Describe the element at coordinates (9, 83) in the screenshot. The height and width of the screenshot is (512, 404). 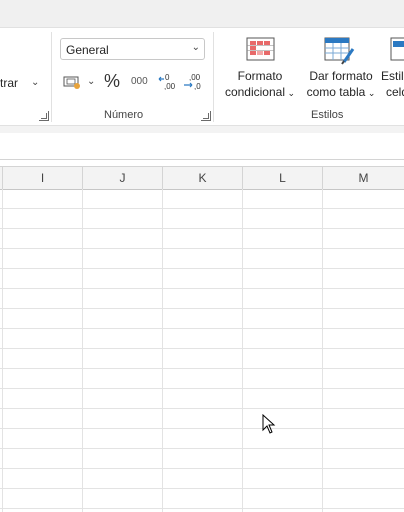
I see `filter-button-label: trar` at that location.